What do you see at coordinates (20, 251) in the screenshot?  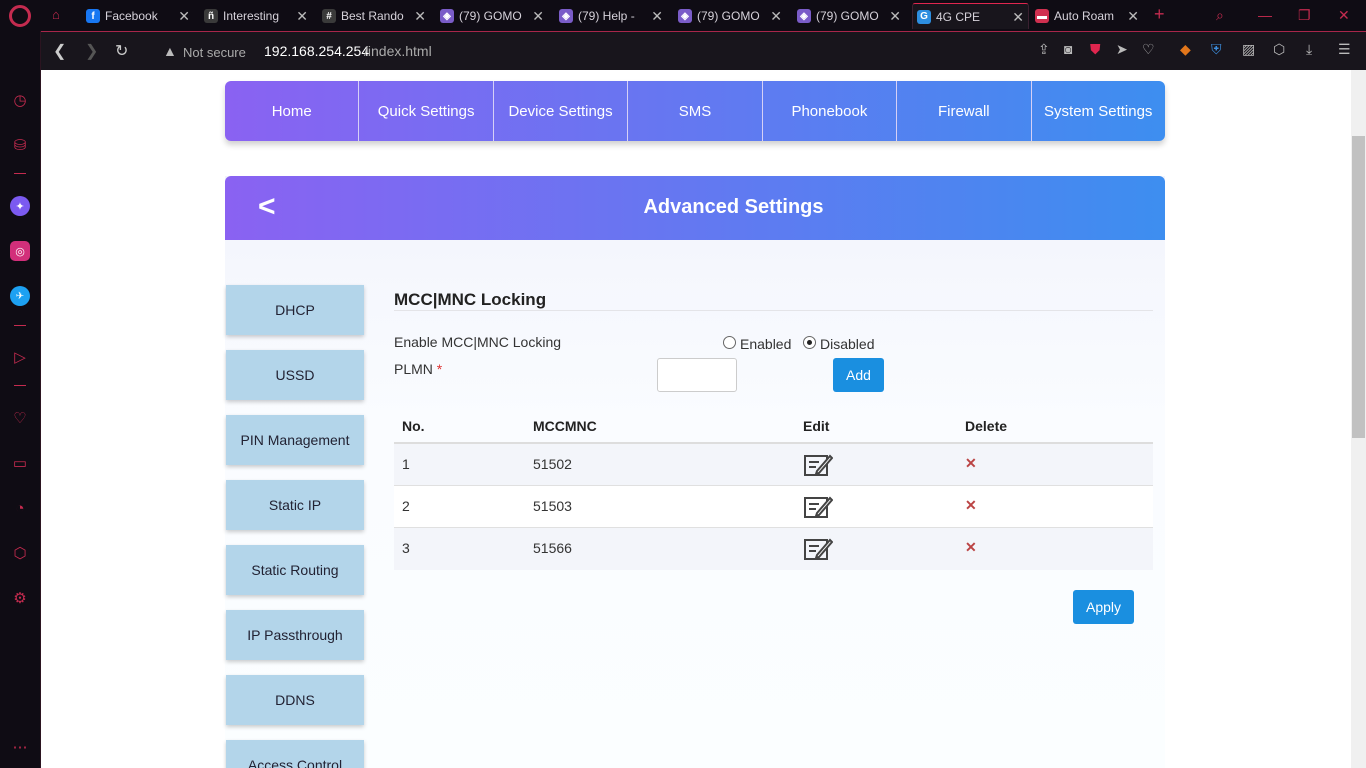 I see `instagram-icon: ◎` at bounding box center [20, 251].